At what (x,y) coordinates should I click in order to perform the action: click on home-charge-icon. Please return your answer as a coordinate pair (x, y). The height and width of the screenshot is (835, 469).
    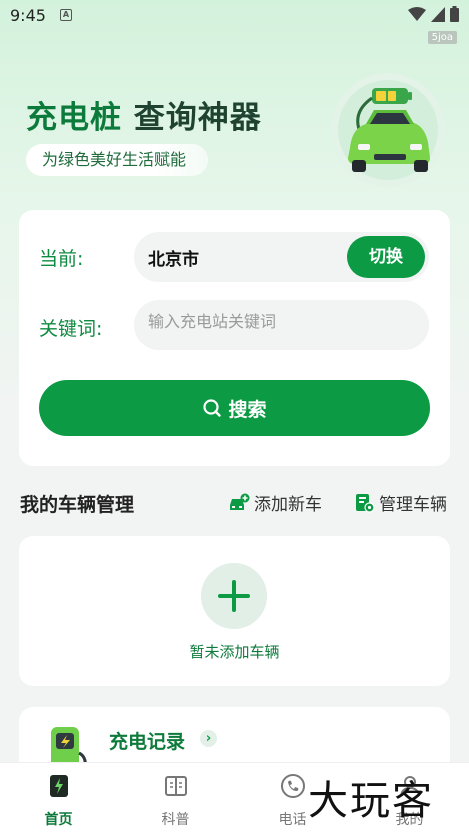
    Looking at the image, I should click on (58, 786).